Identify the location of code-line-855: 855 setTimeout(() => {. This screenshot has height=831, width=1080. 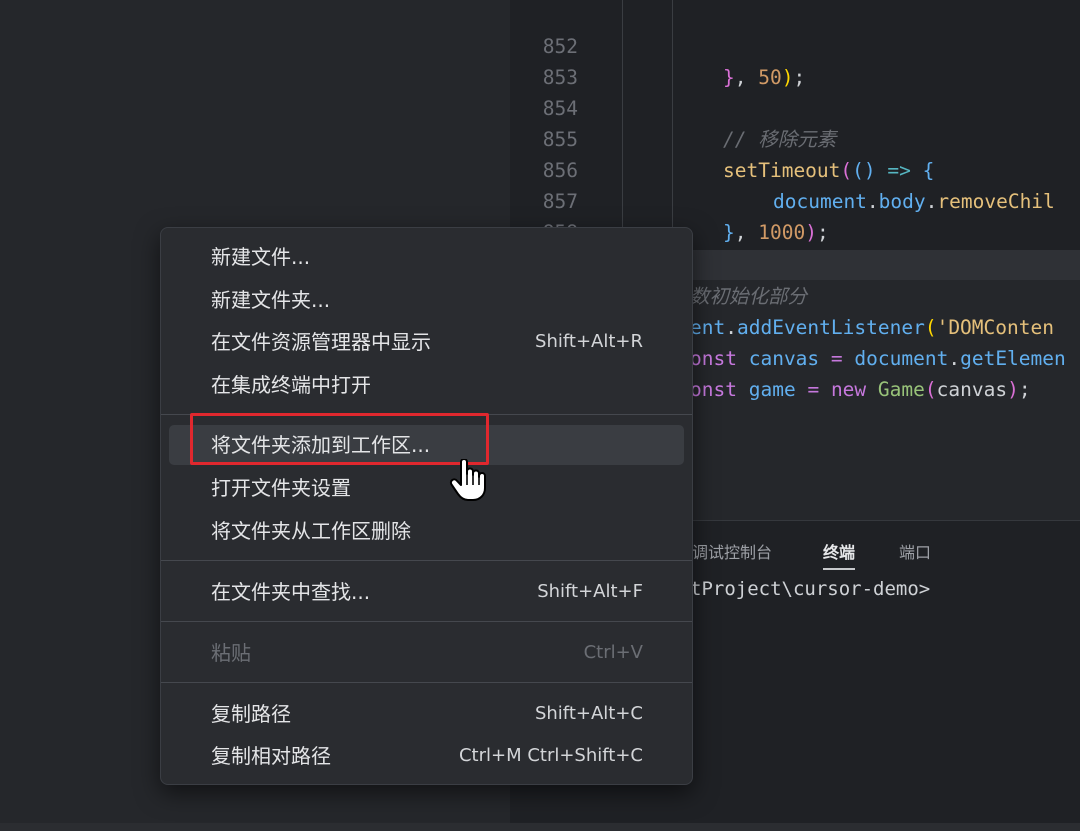
(795, 137).